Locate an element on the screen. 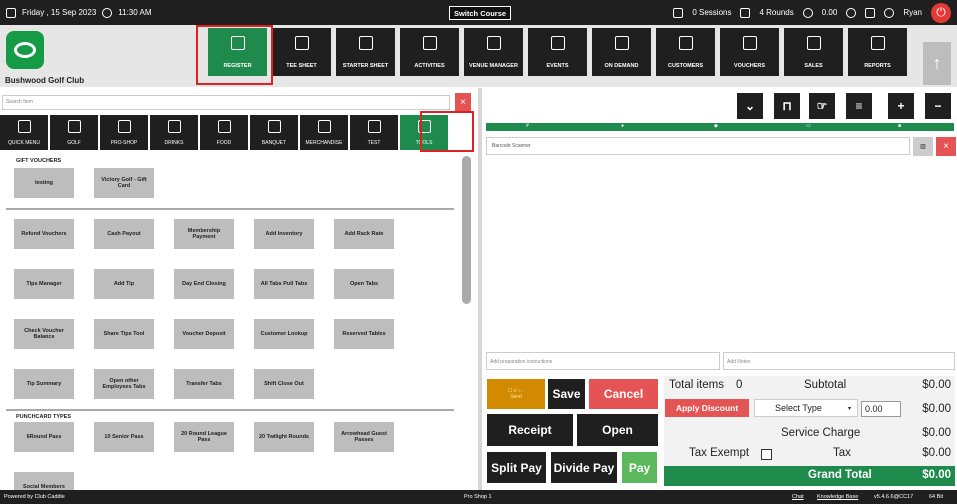 This screenshot has width=957, height=504. knowledge-base-link: Knowledge Base is located at coordinates (837, 497).